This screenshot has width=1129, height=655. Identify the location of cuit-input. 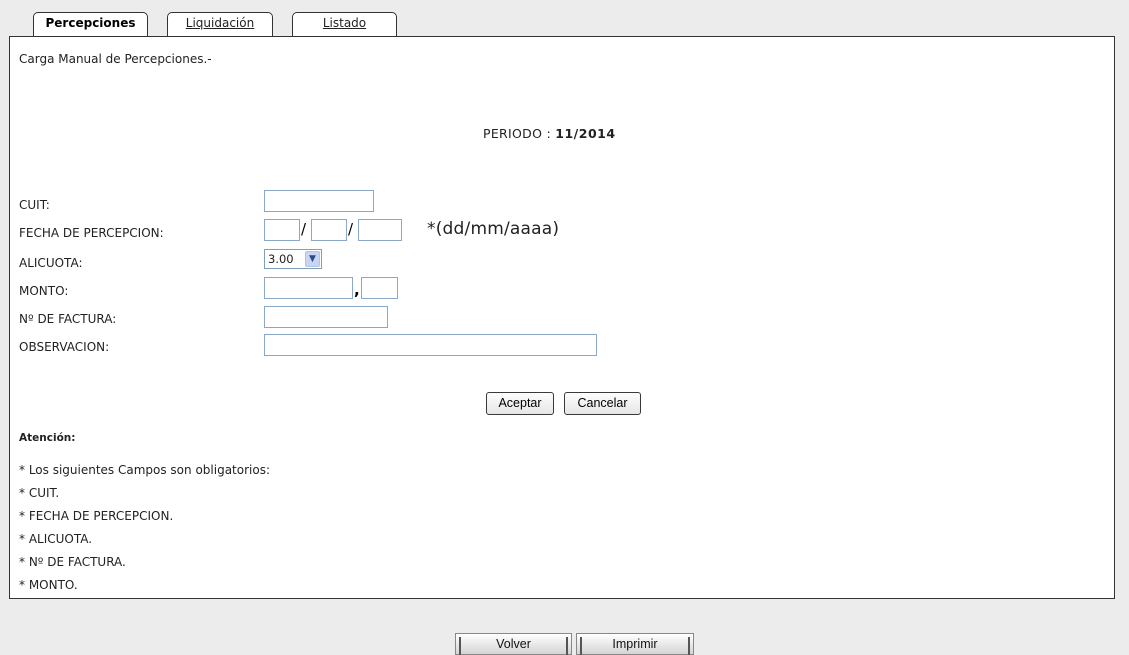
(319, 201).